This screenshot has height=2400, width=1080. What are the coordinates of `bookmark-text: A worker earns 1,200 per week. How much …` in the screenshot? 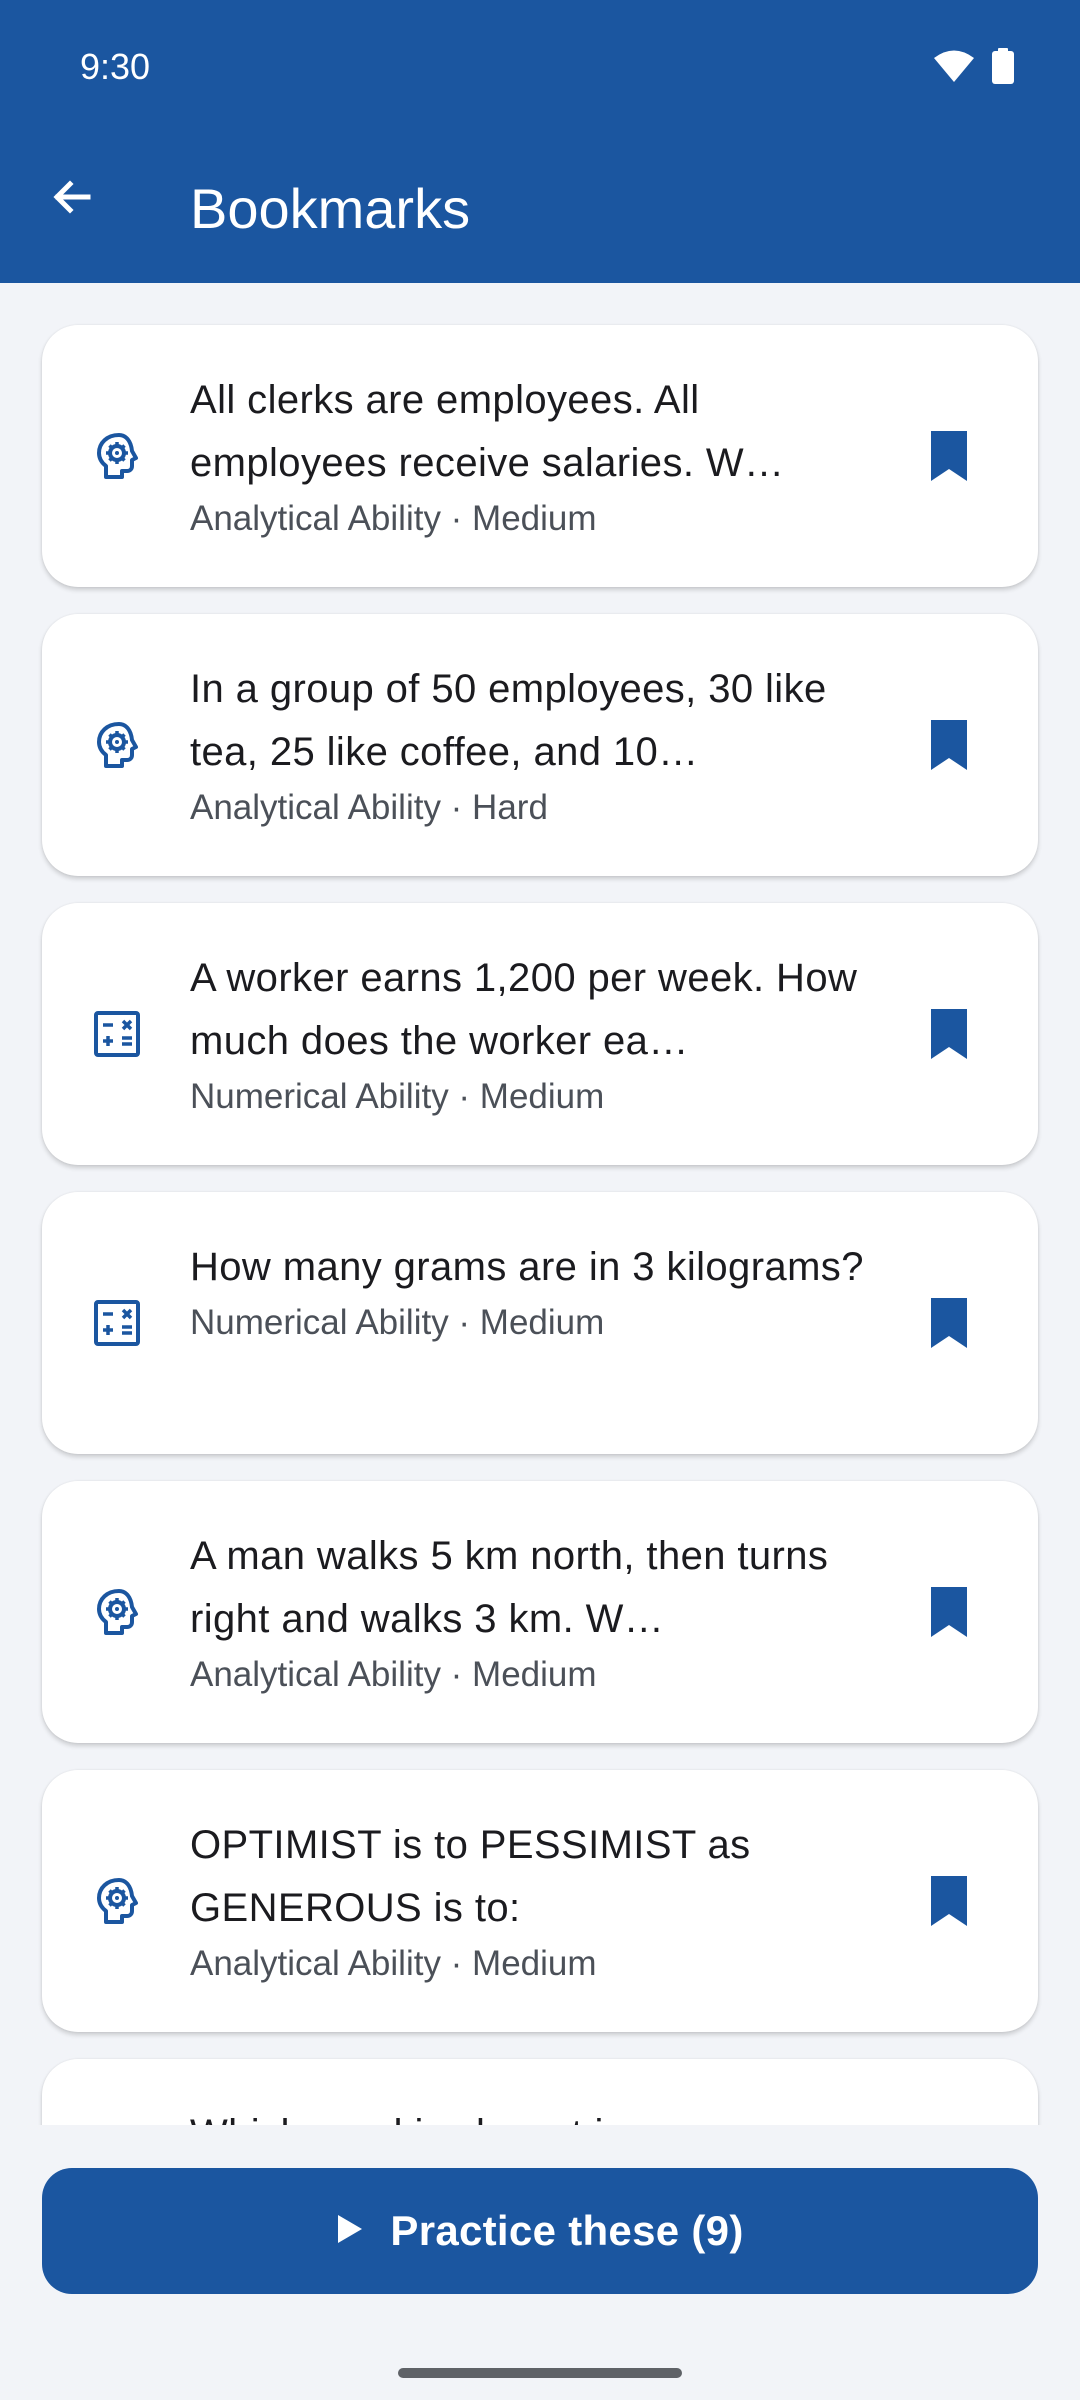 It's located at (530, 1034).